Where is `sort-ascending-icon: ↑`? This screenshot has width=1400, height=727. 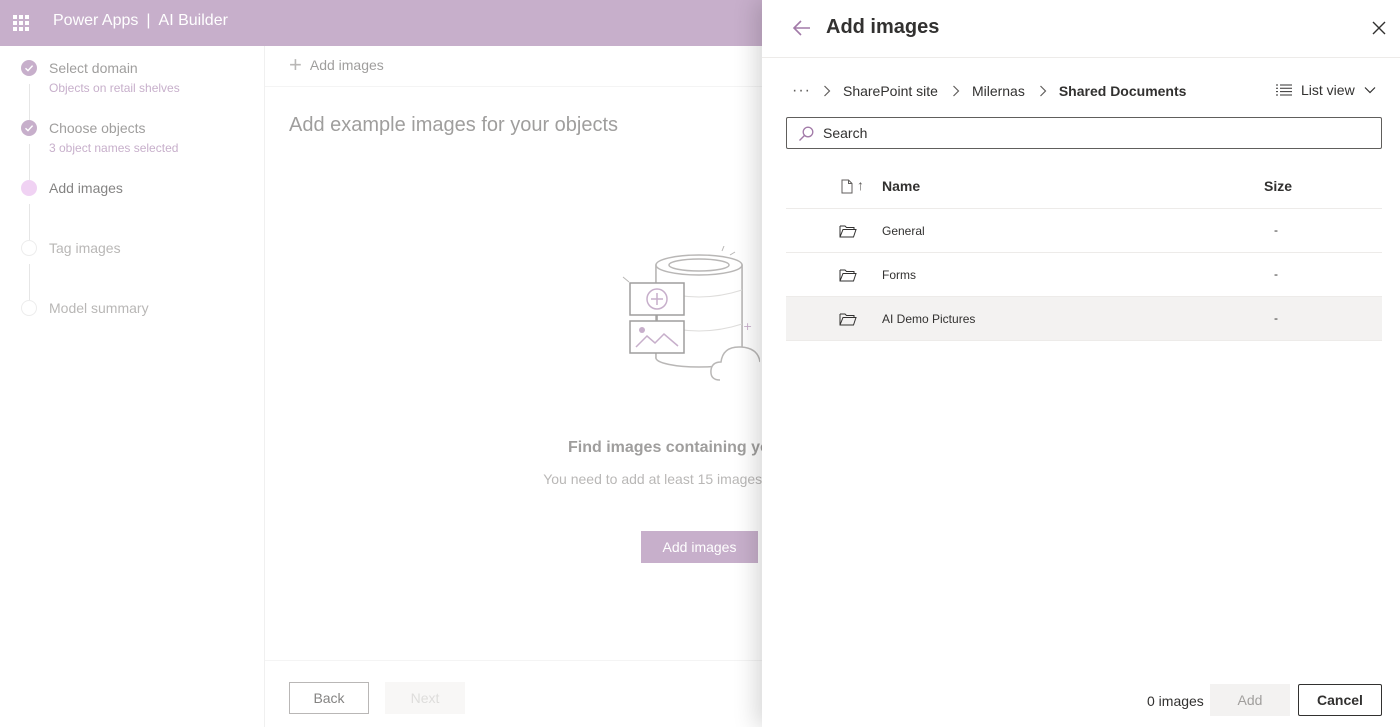 sort-ascending-icon: ↑ is located at coordinates (860, 185).